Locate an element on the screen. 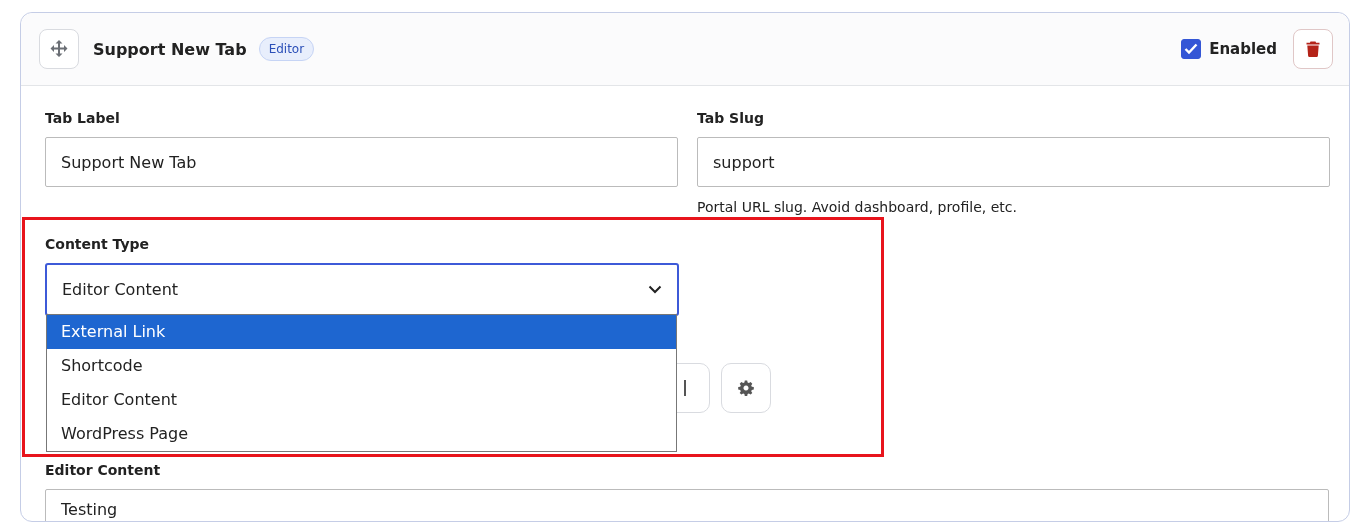 This screenshot has height=522, width=1362. settings-button is located at coordinates (746, 388).